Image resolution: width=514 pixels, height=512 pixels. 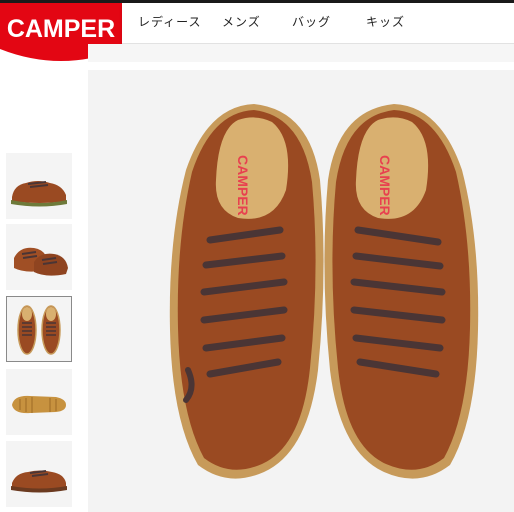 What do you see at coordinates (39, 257) in the screenshot?
I see `thumbnail-pair-view` at bounding box center [39, 257].